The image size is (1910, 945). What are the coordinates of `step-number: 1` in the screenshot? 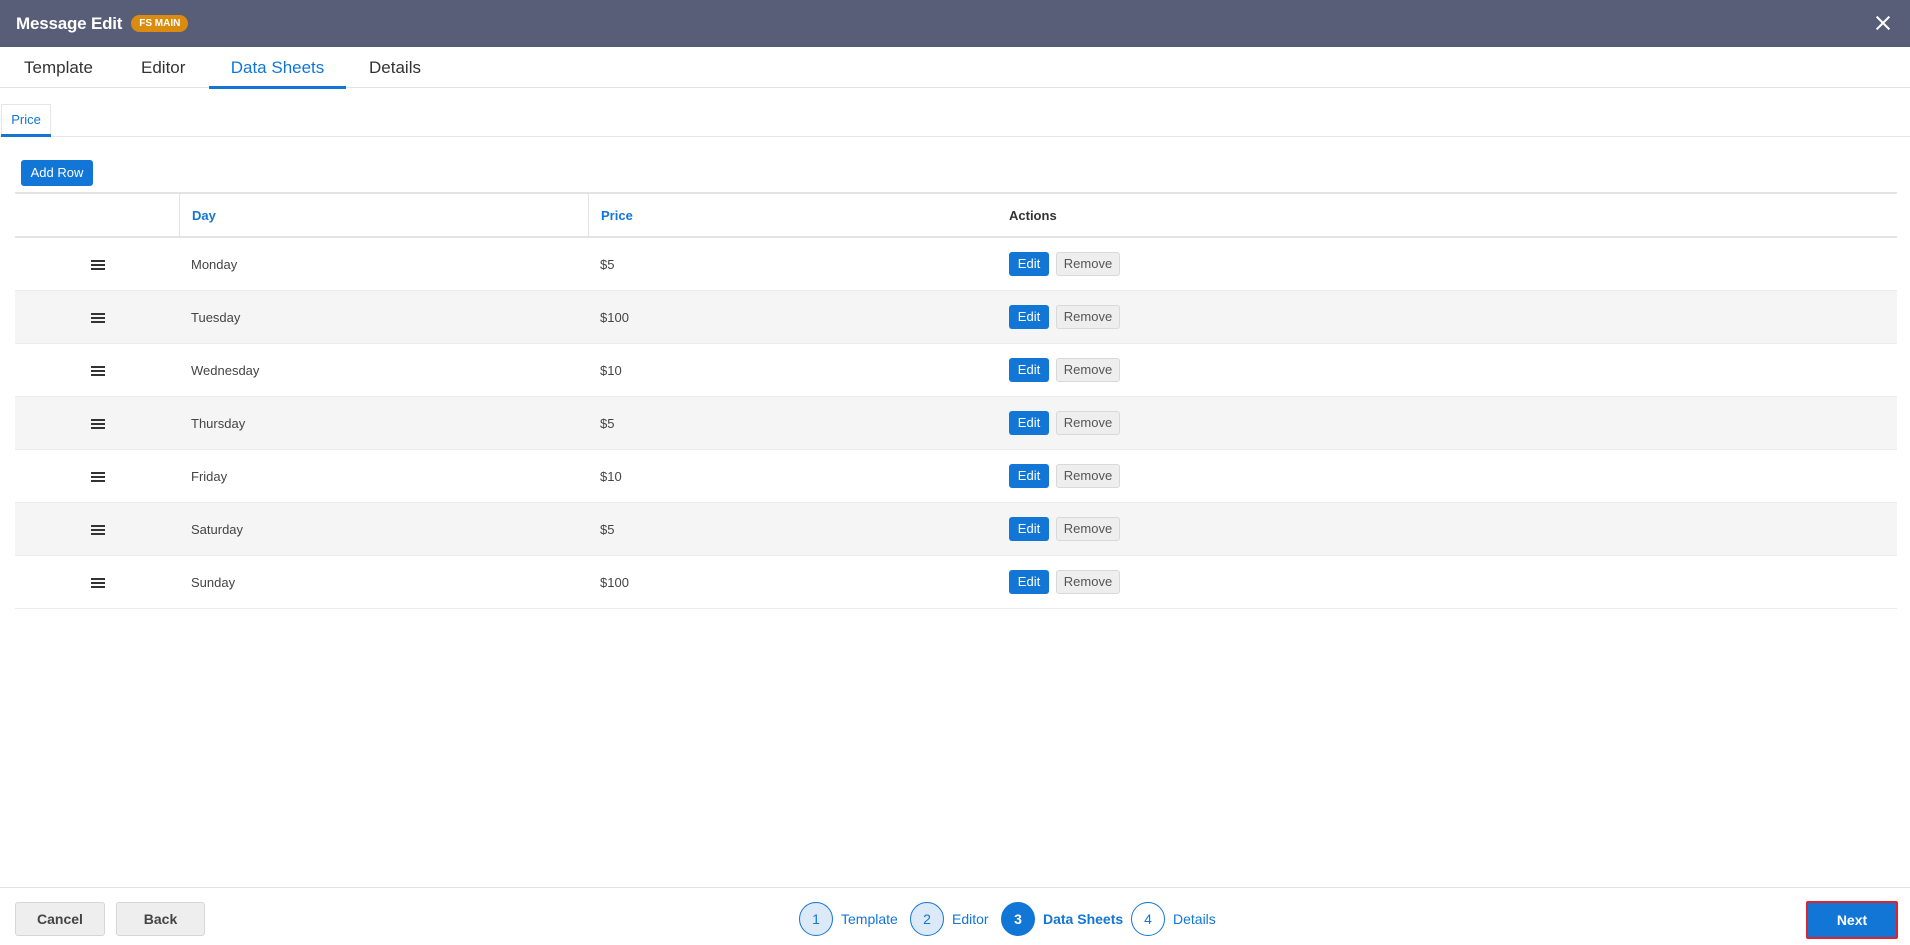 It's located at (816, 919).